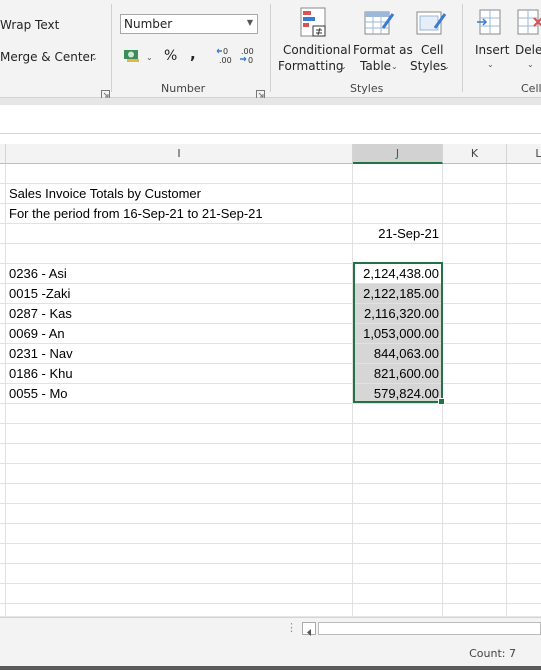 The width and height of the screenshot is (541, 670). I want to click on formula-bar-area, so click(270, 119).